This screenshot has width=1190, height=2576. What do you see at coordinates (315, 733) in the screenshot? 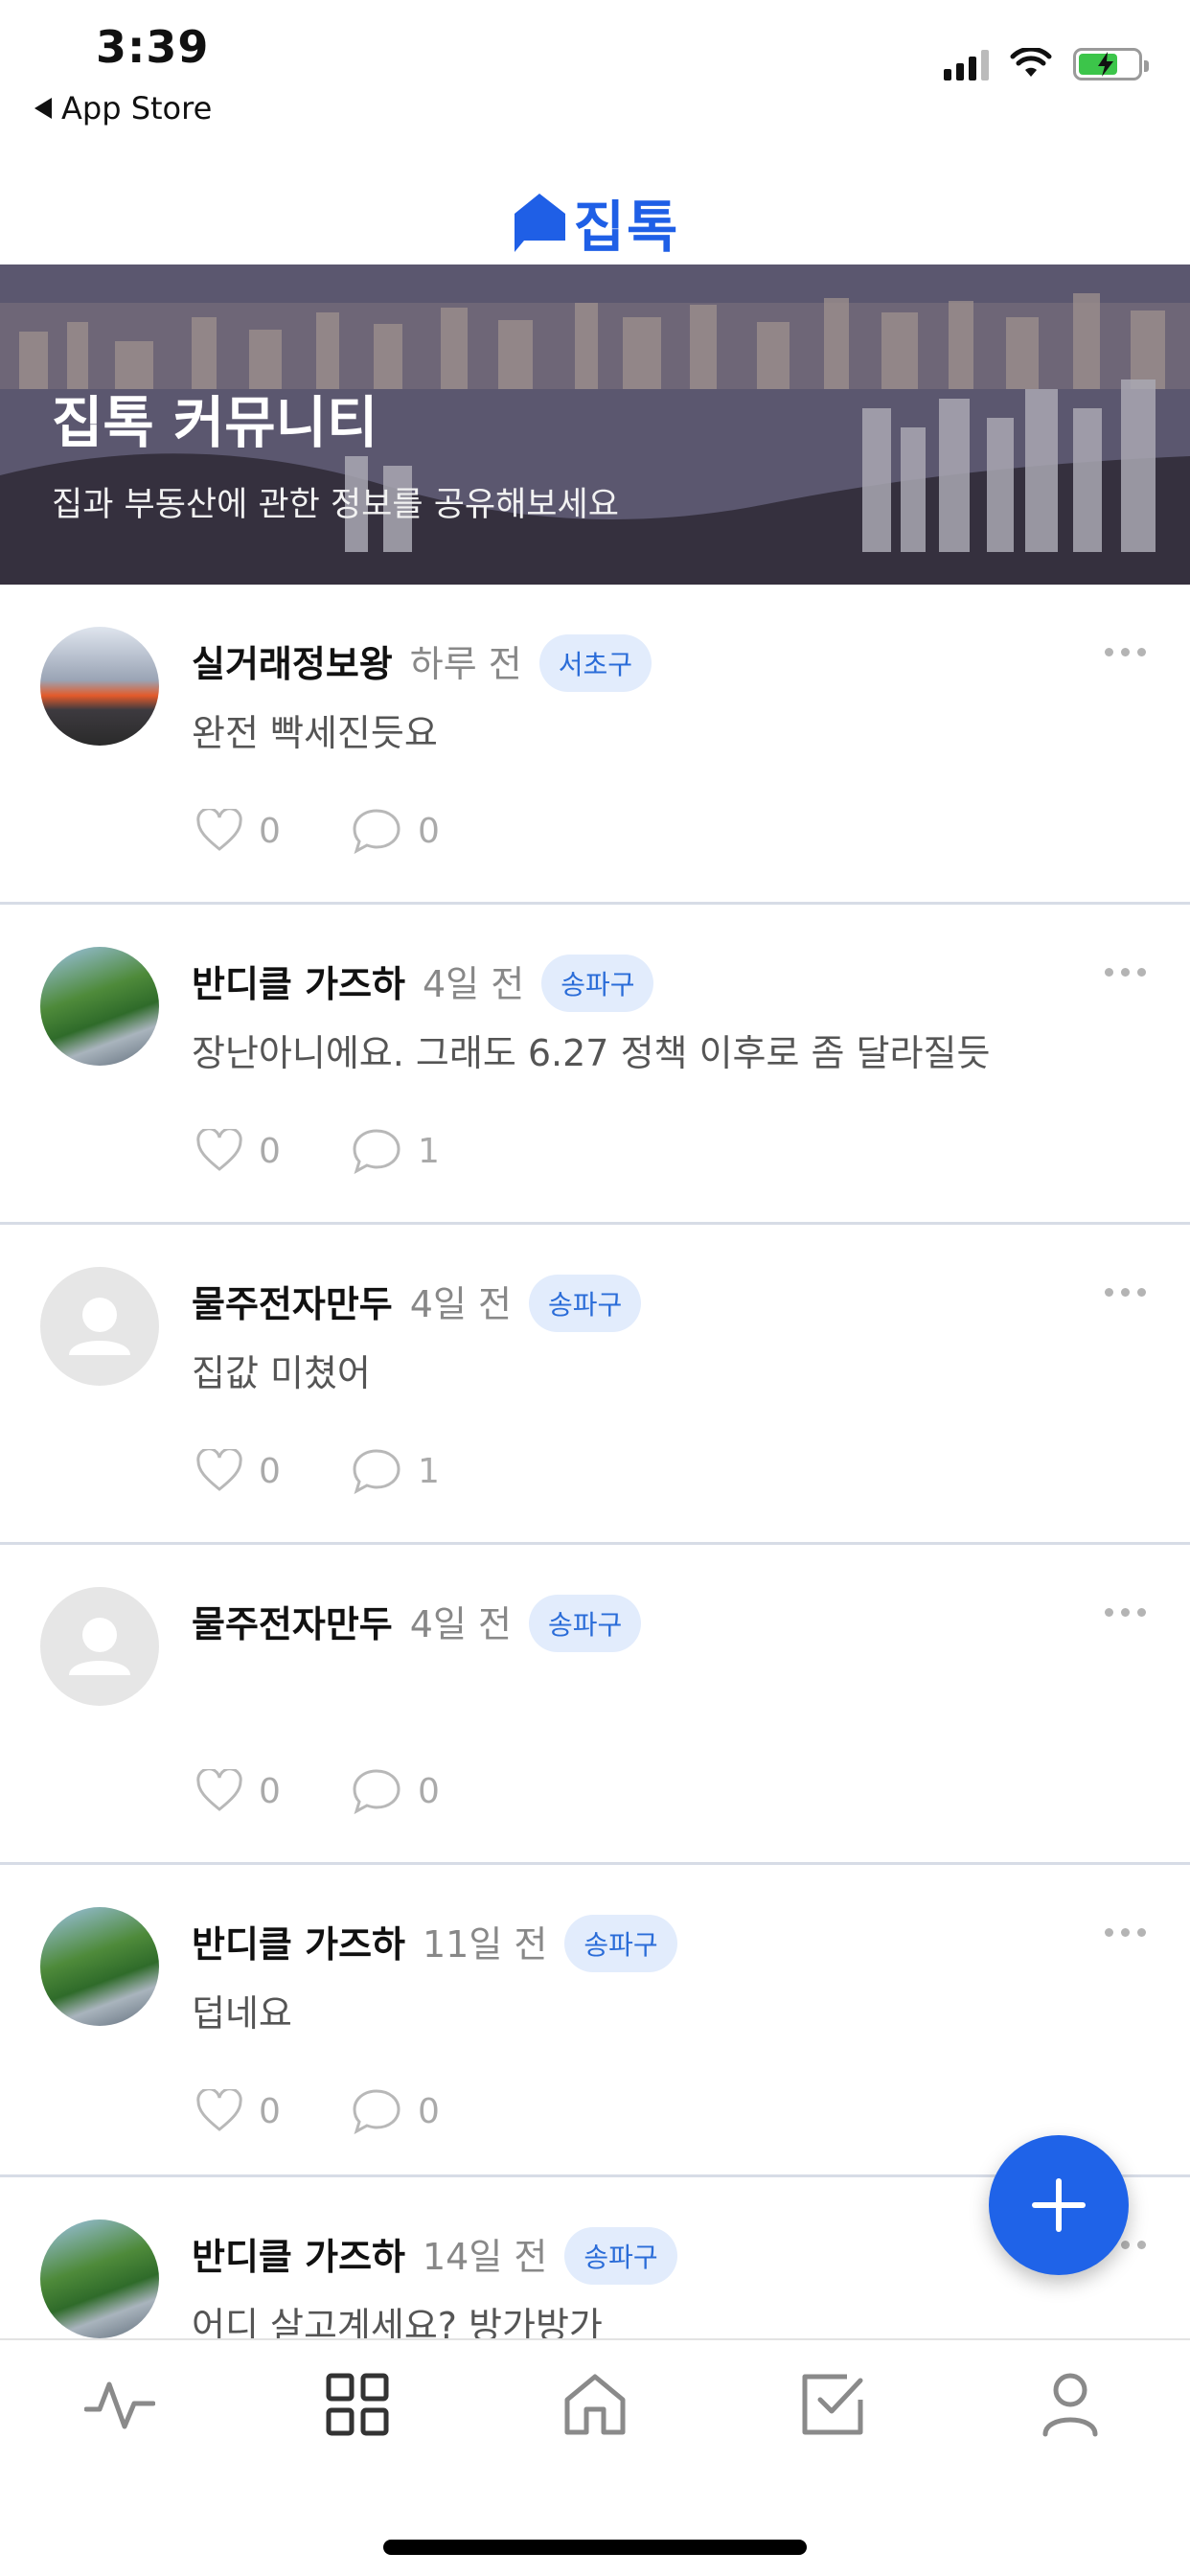
I see `post-content: 완전 빡세진듯요` at bounding box center [315, 733].